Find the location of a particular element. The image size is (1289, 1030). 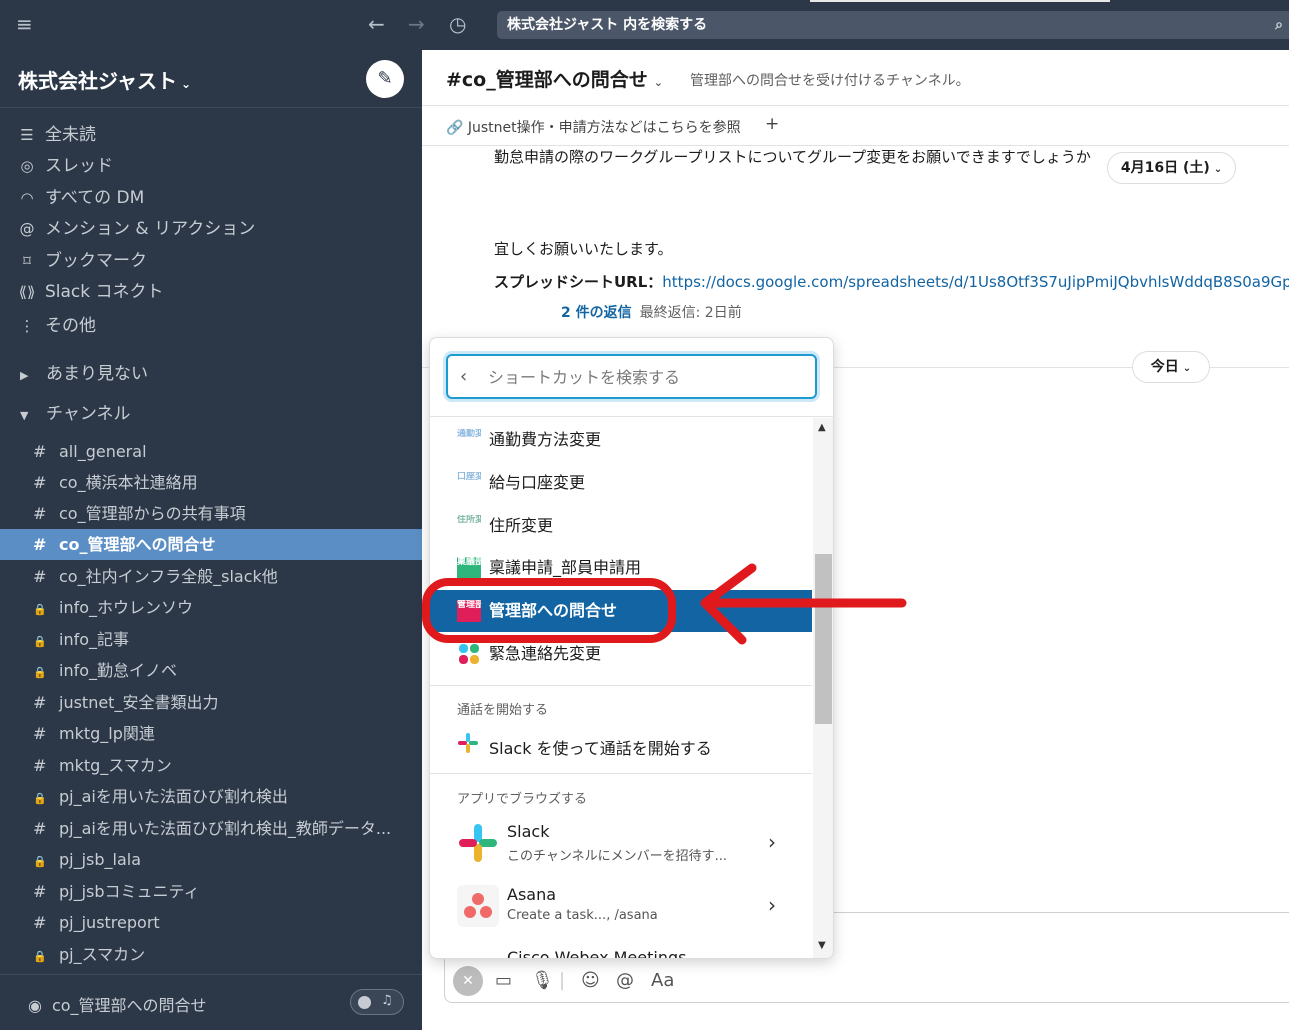

workflow-item: 緊急連絡先変更 is located at coordinates (621, 654).